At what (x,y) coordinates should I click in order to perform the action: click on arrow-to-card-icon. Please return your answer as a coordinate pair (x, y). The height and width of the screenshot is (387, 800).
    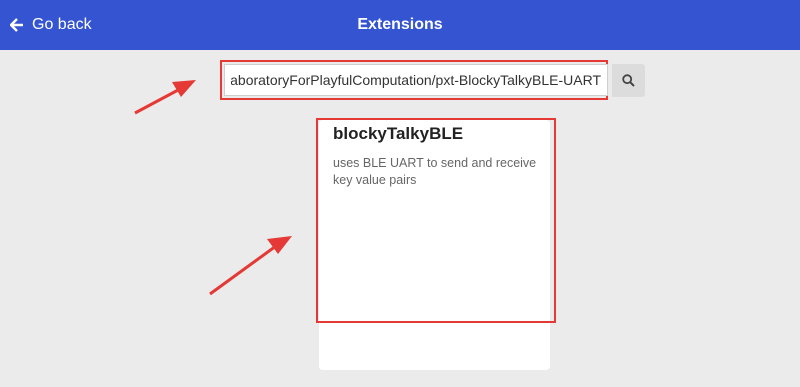
    Looking at the image, I should click on (250, 266).